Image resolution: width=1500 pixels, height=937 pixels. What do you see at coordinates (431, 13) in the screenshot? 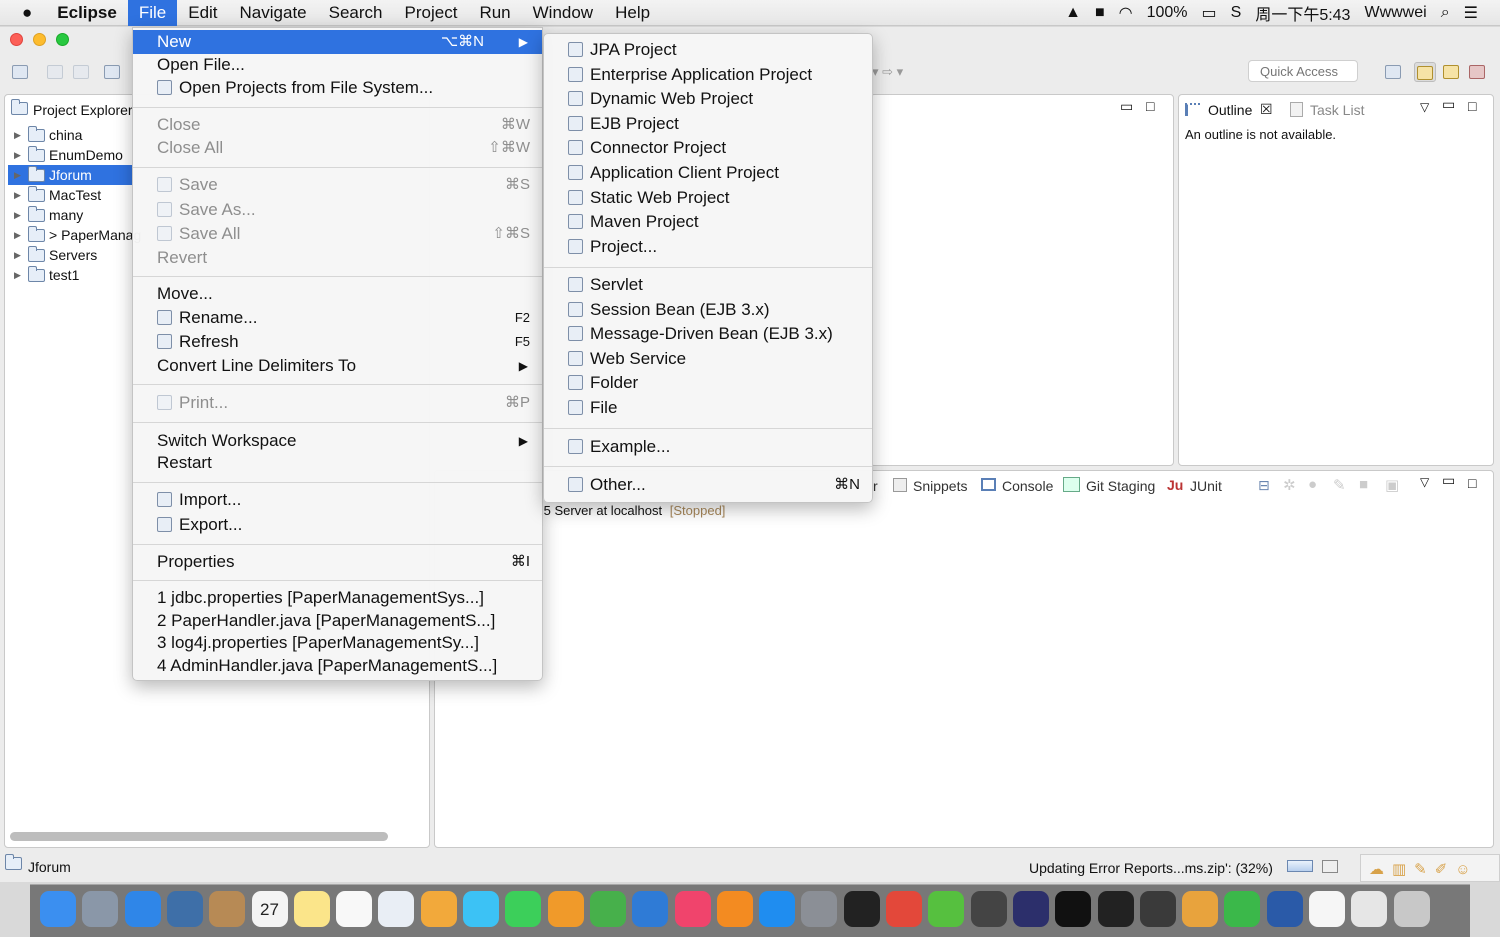
I see `menu-project: Project` at bounding box center [431, 13].